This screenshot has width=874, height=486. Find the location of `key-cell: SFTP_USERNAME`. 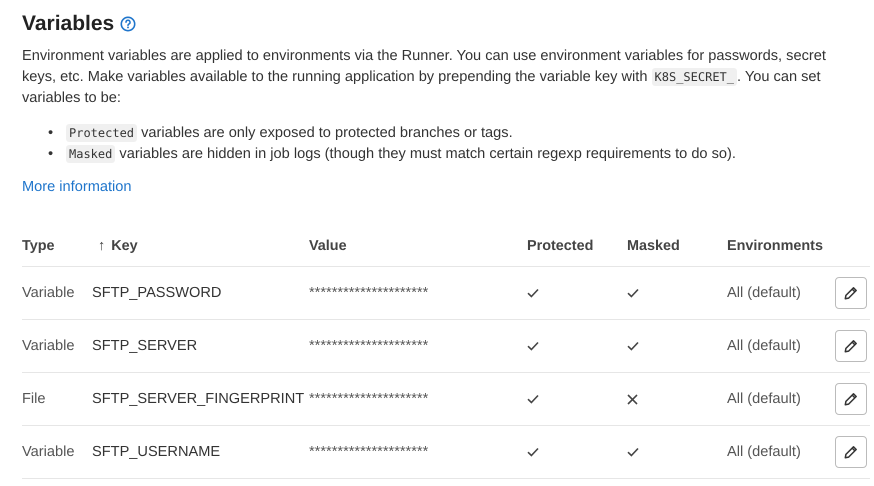

key-cell: SFTP_USERNAME is located at coordinates (156, 452).